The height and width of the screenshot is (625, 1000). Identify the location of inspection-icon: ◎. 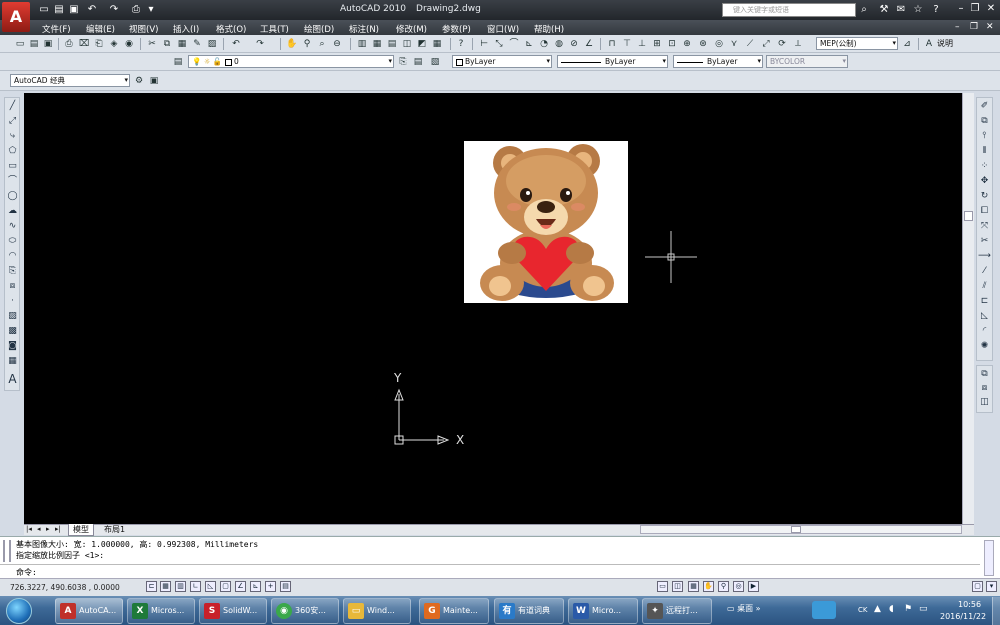
(719, 44).